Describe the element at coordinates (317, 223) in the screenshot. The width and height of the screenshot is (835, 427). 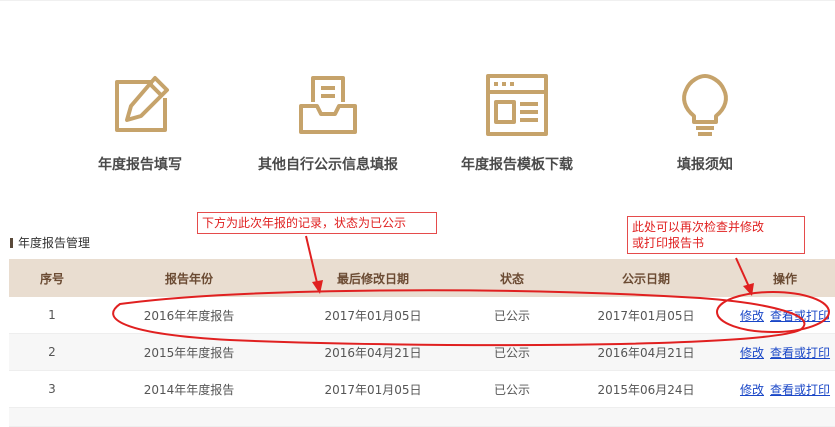
I see `annotation-record-note: 下方为此次年报的记录，状态为已公示` at that location.